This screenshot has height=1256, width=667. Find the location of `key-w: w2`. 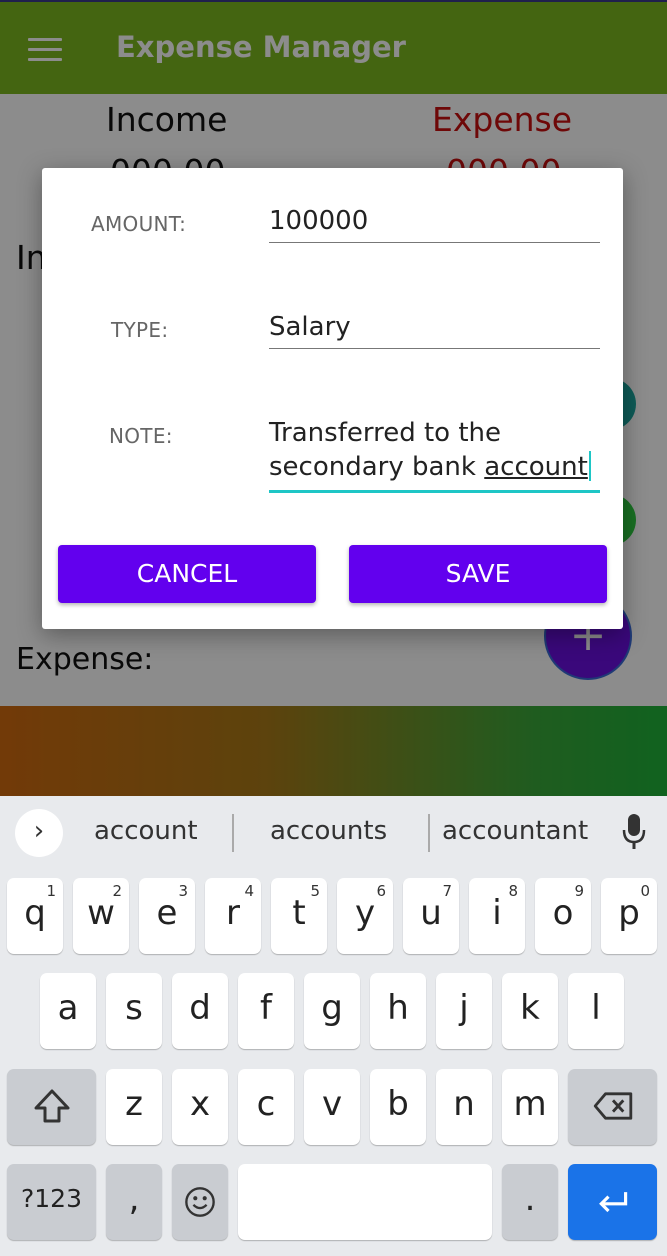

key-w: w2 is located at coordinates (101, 916).